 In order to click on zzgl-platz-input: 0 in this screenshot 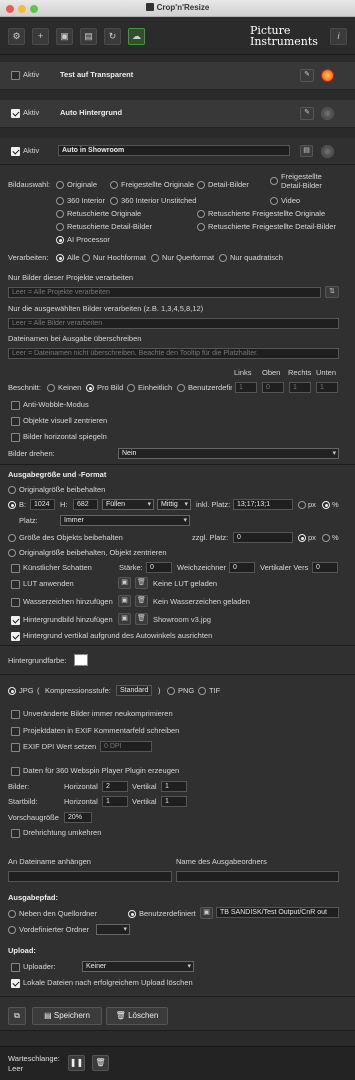, I will do `click(263, 537)`.